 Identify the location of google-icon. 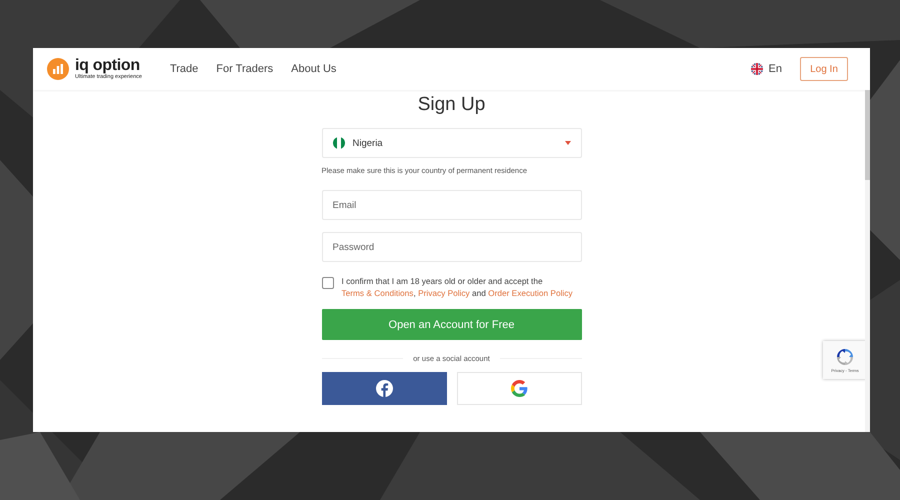
(519, 388).